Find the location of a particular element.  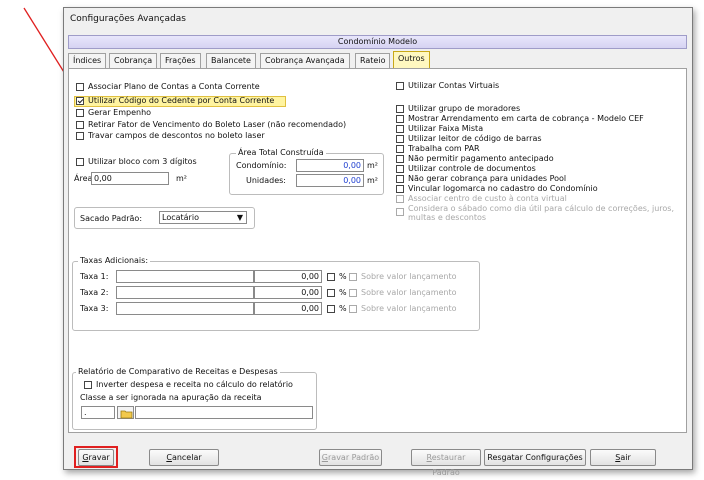

taxa1-description-input is located at coordinates (185, 276).